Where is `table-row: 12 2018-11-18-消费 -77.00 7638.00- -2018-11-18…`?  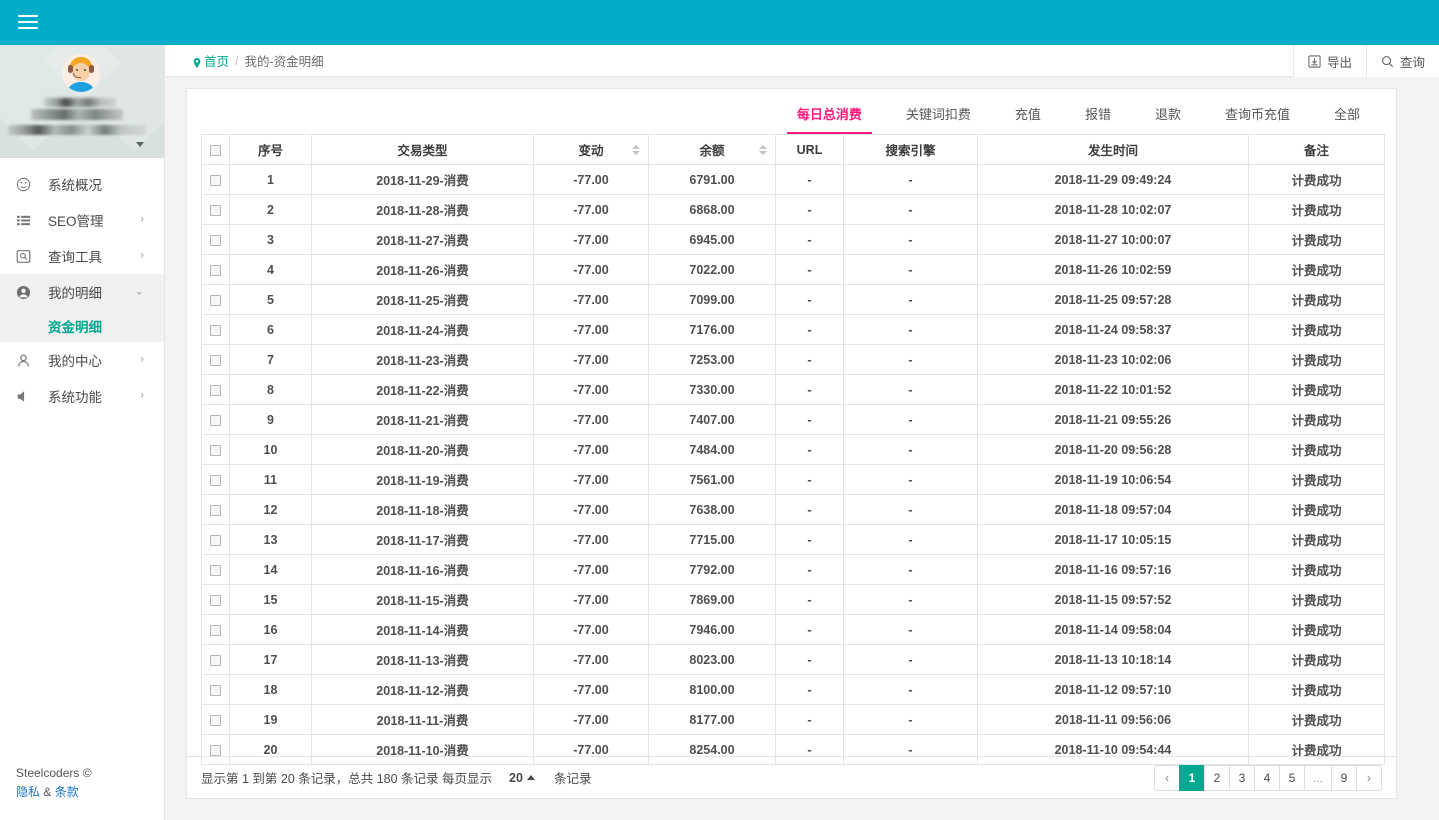
table-row: 12 2018-11-18-消费 -77.00 7638.00- -2018-11-18… is located at coordinates (793, 509).